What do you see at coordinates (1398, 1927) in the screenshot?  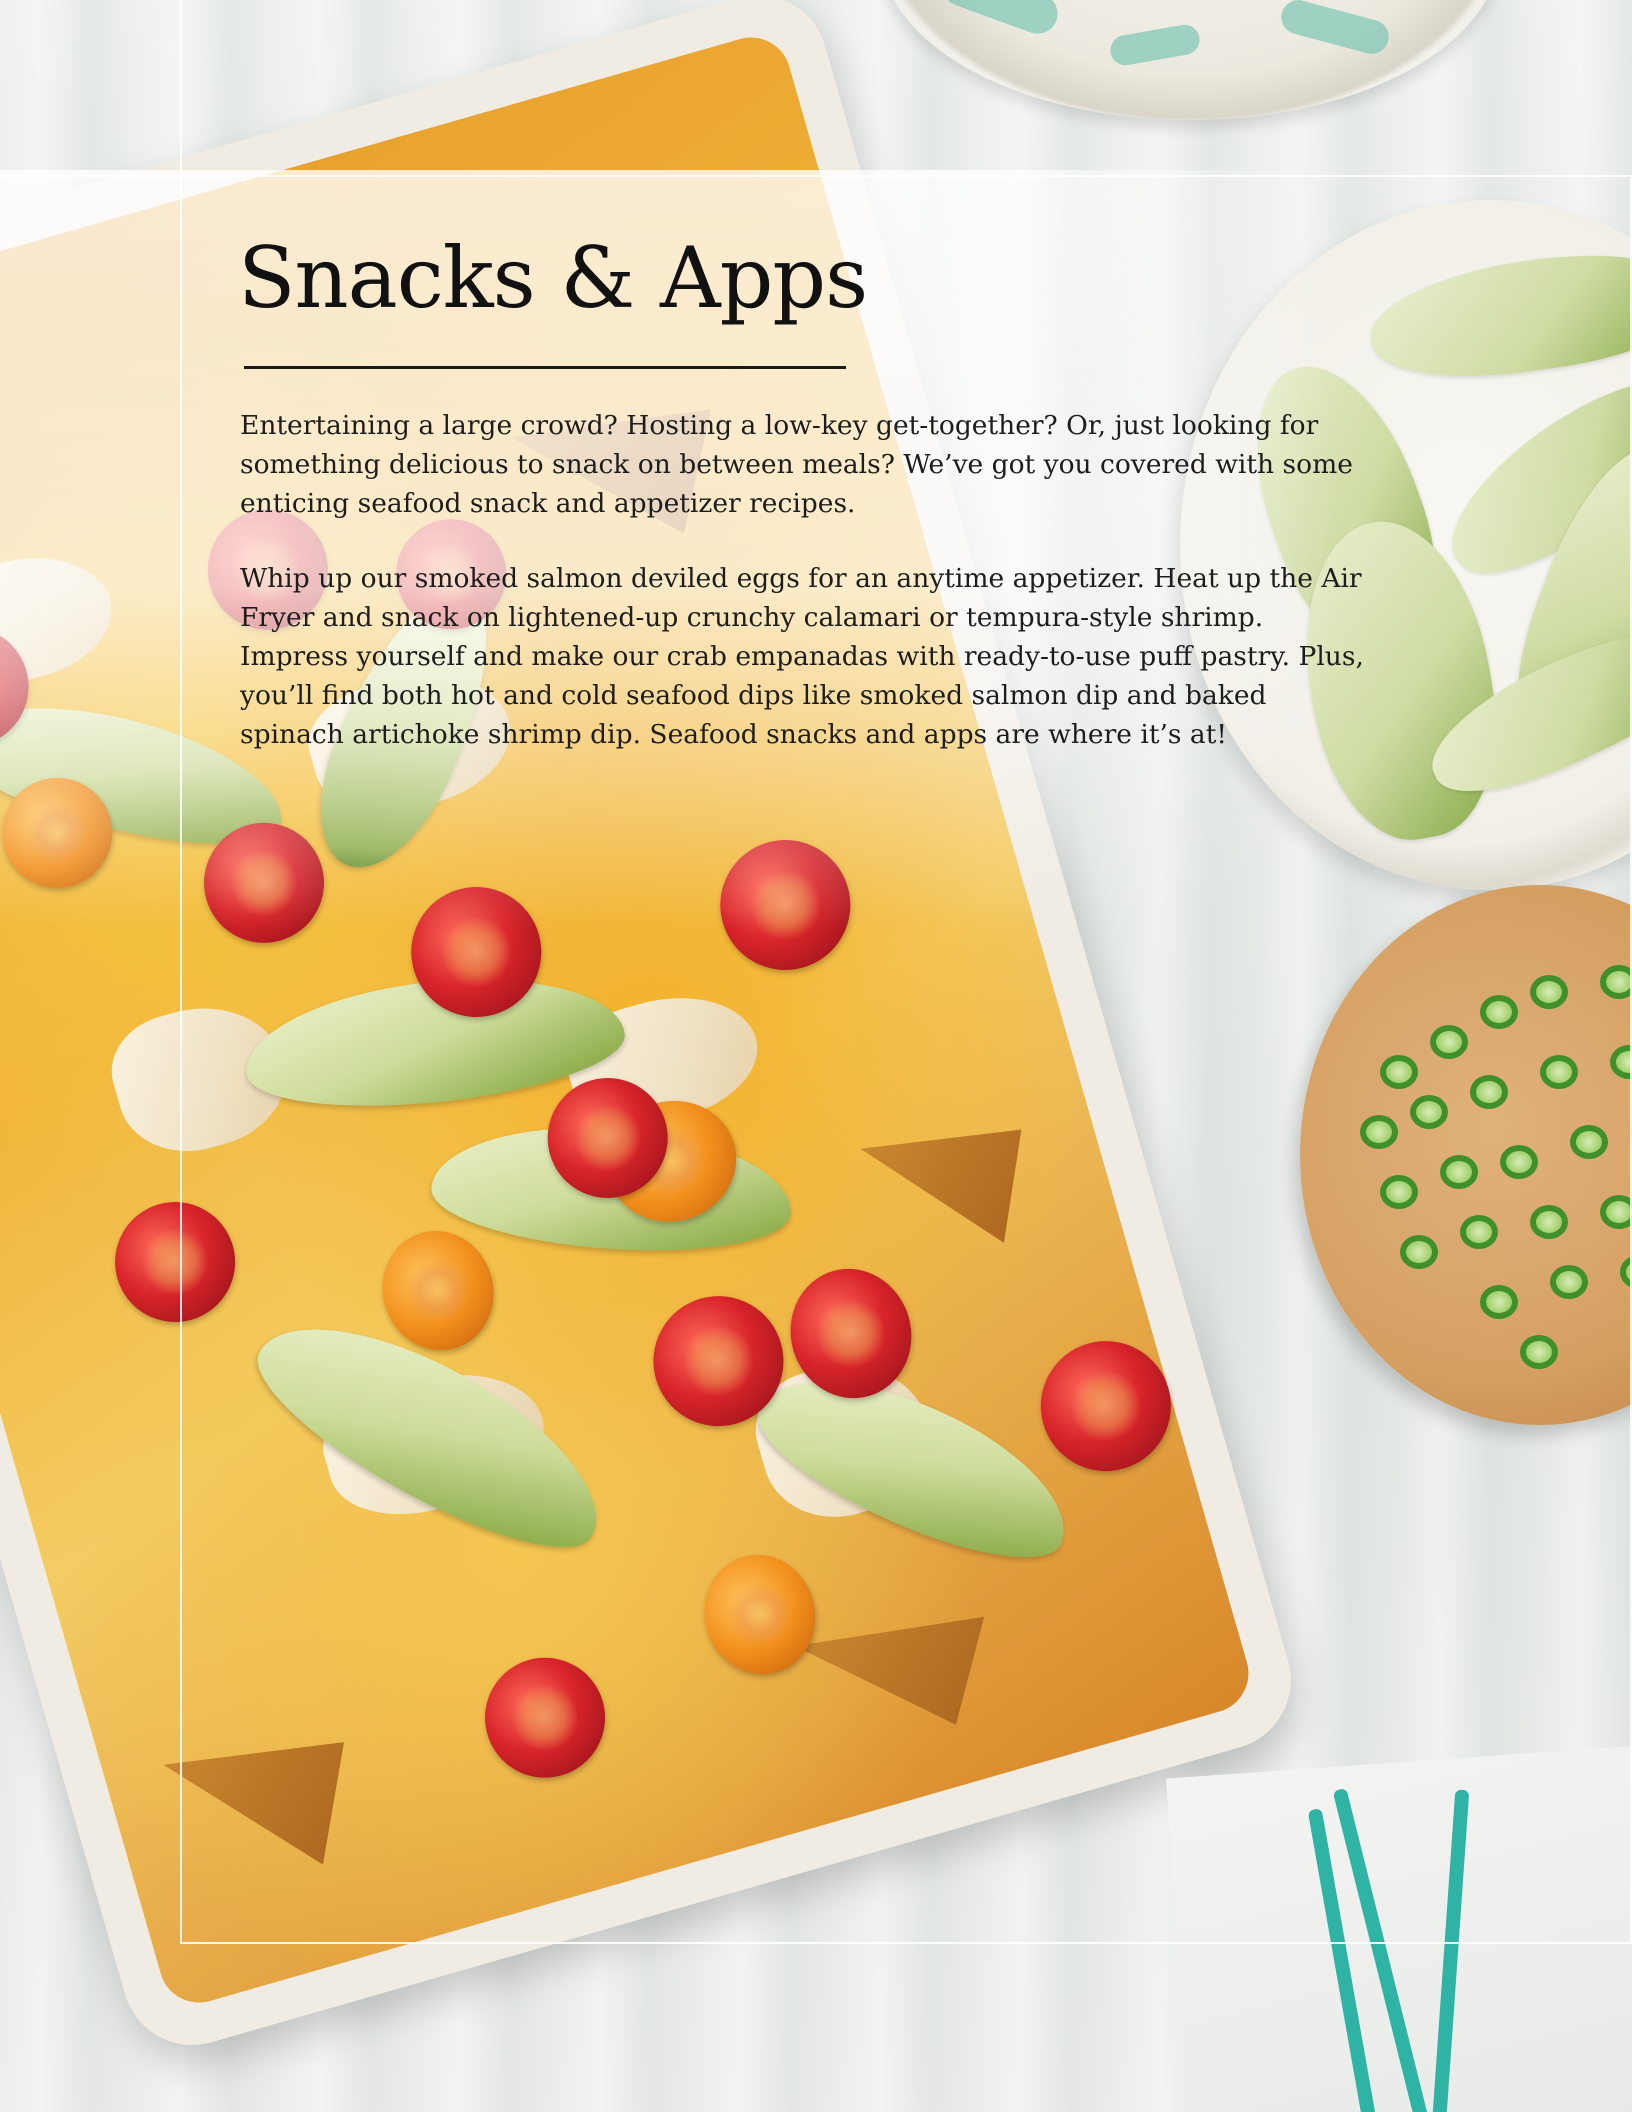 I see `kitchen-towel-image` at bounding box center [1398, 1927].